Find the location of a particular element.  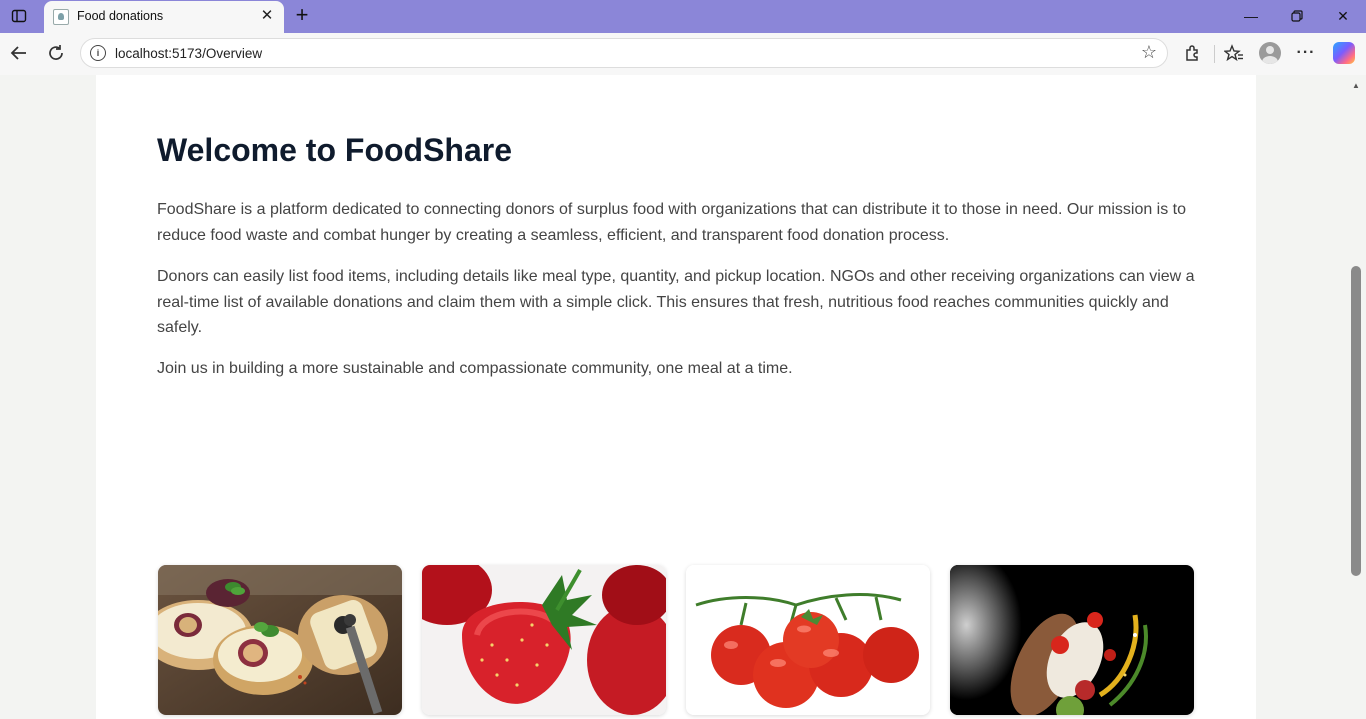

close-window-icon: ✕ is located at coordinates (1343, 16).